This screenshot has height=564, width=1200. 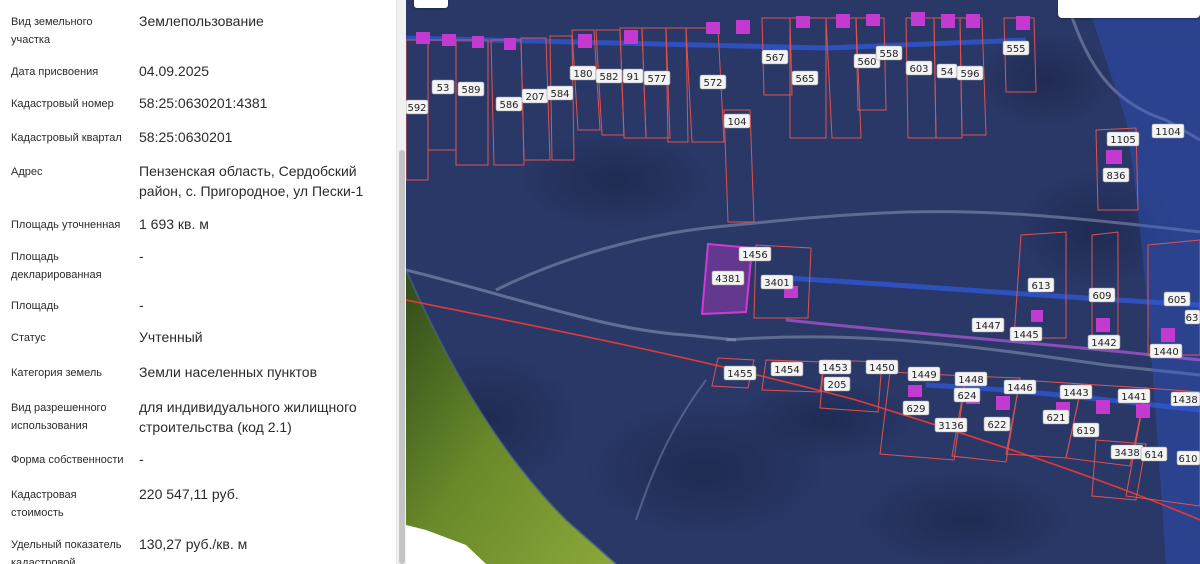 I want to click on svg-text: 572, so click(x=712, y=83).